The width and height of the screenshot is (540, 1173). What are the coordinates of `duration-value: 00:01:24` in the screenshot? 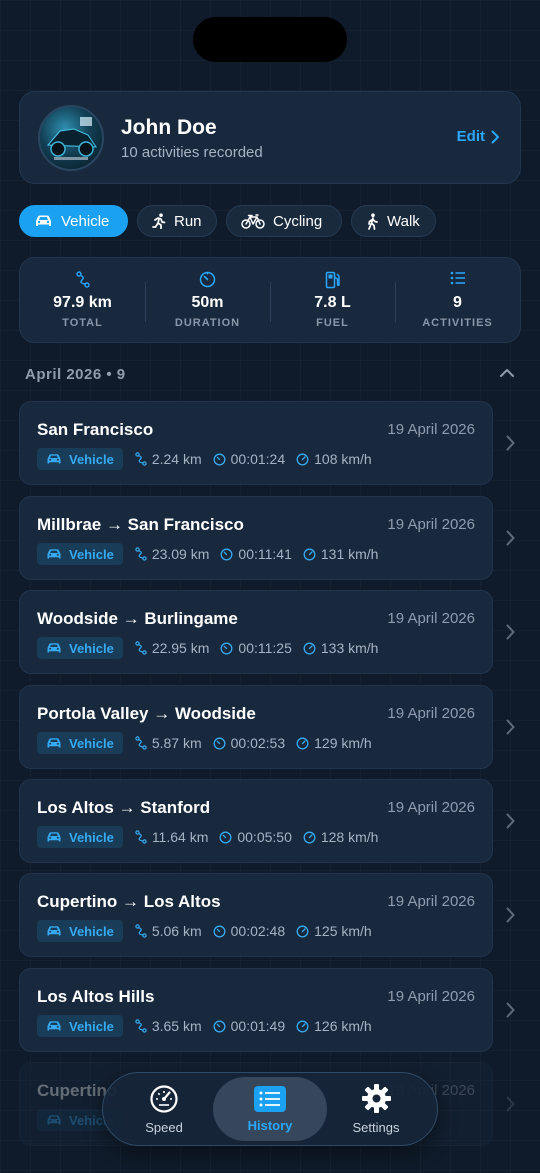 It's located at (258, 459).